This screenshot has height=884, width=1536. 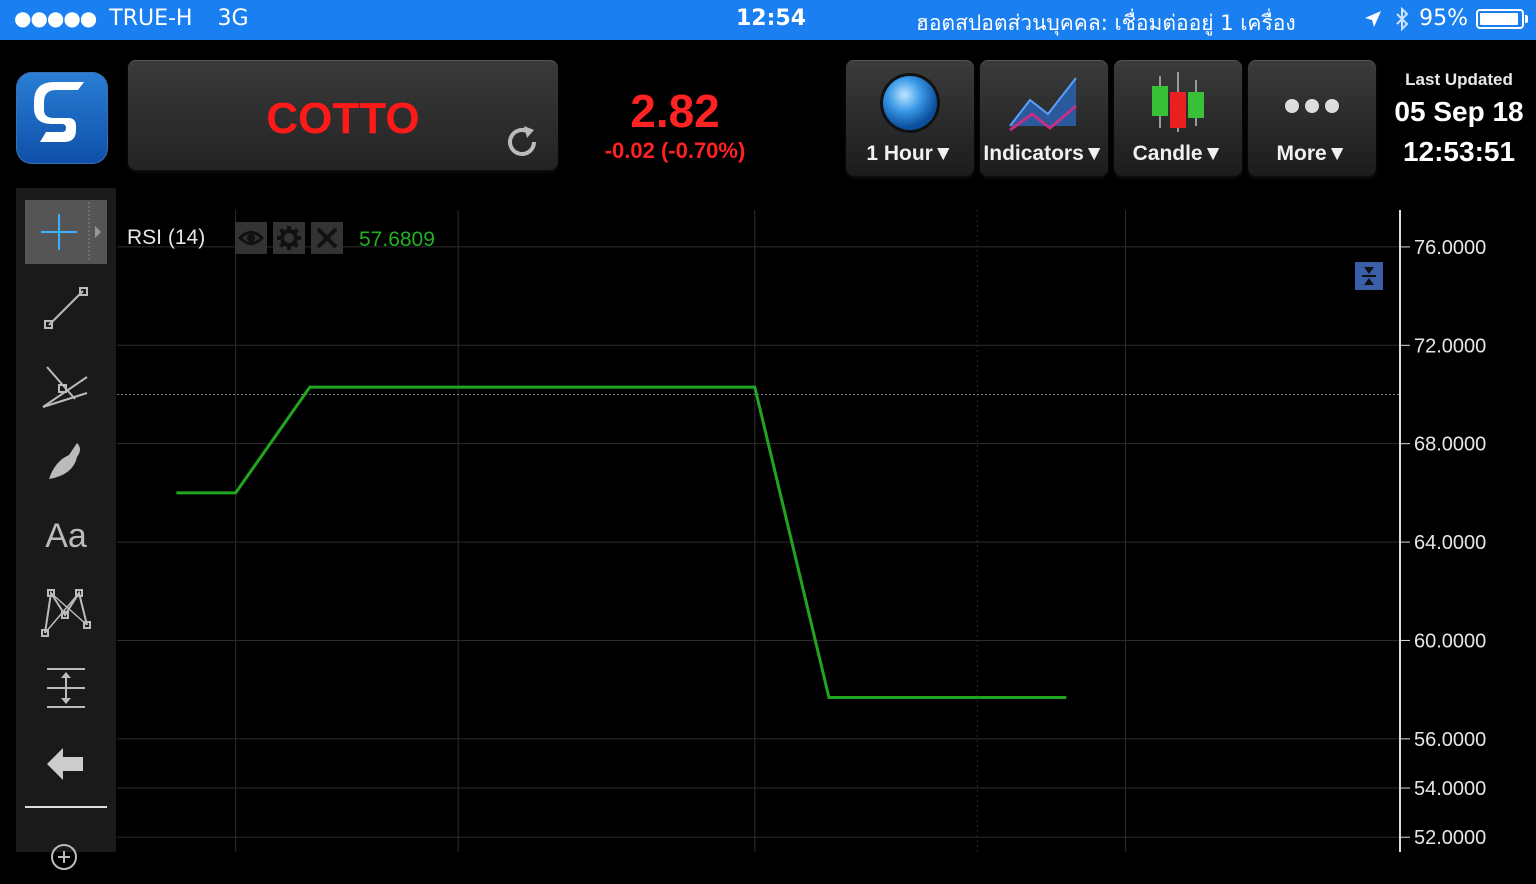 I want to click on globe-icon, so click(x=910, y=103).